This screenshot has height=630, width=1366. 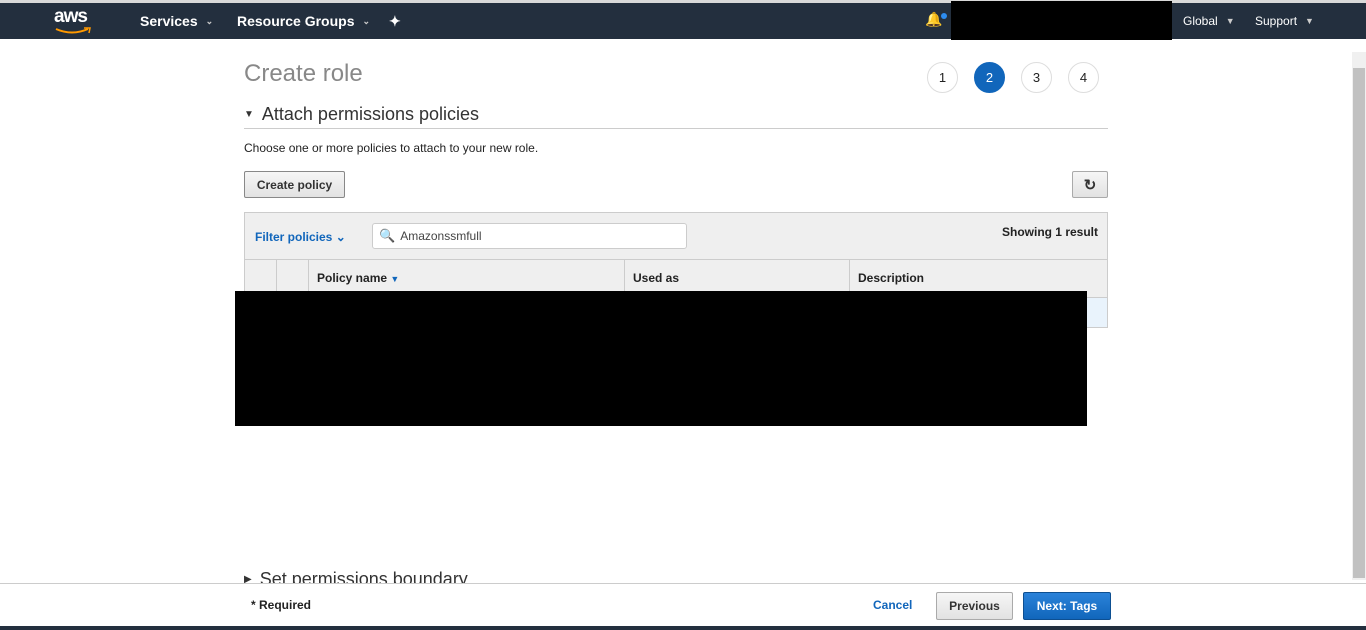 I want to click on next-tags-button: Next: Tags, so click(x=1067, y=606).